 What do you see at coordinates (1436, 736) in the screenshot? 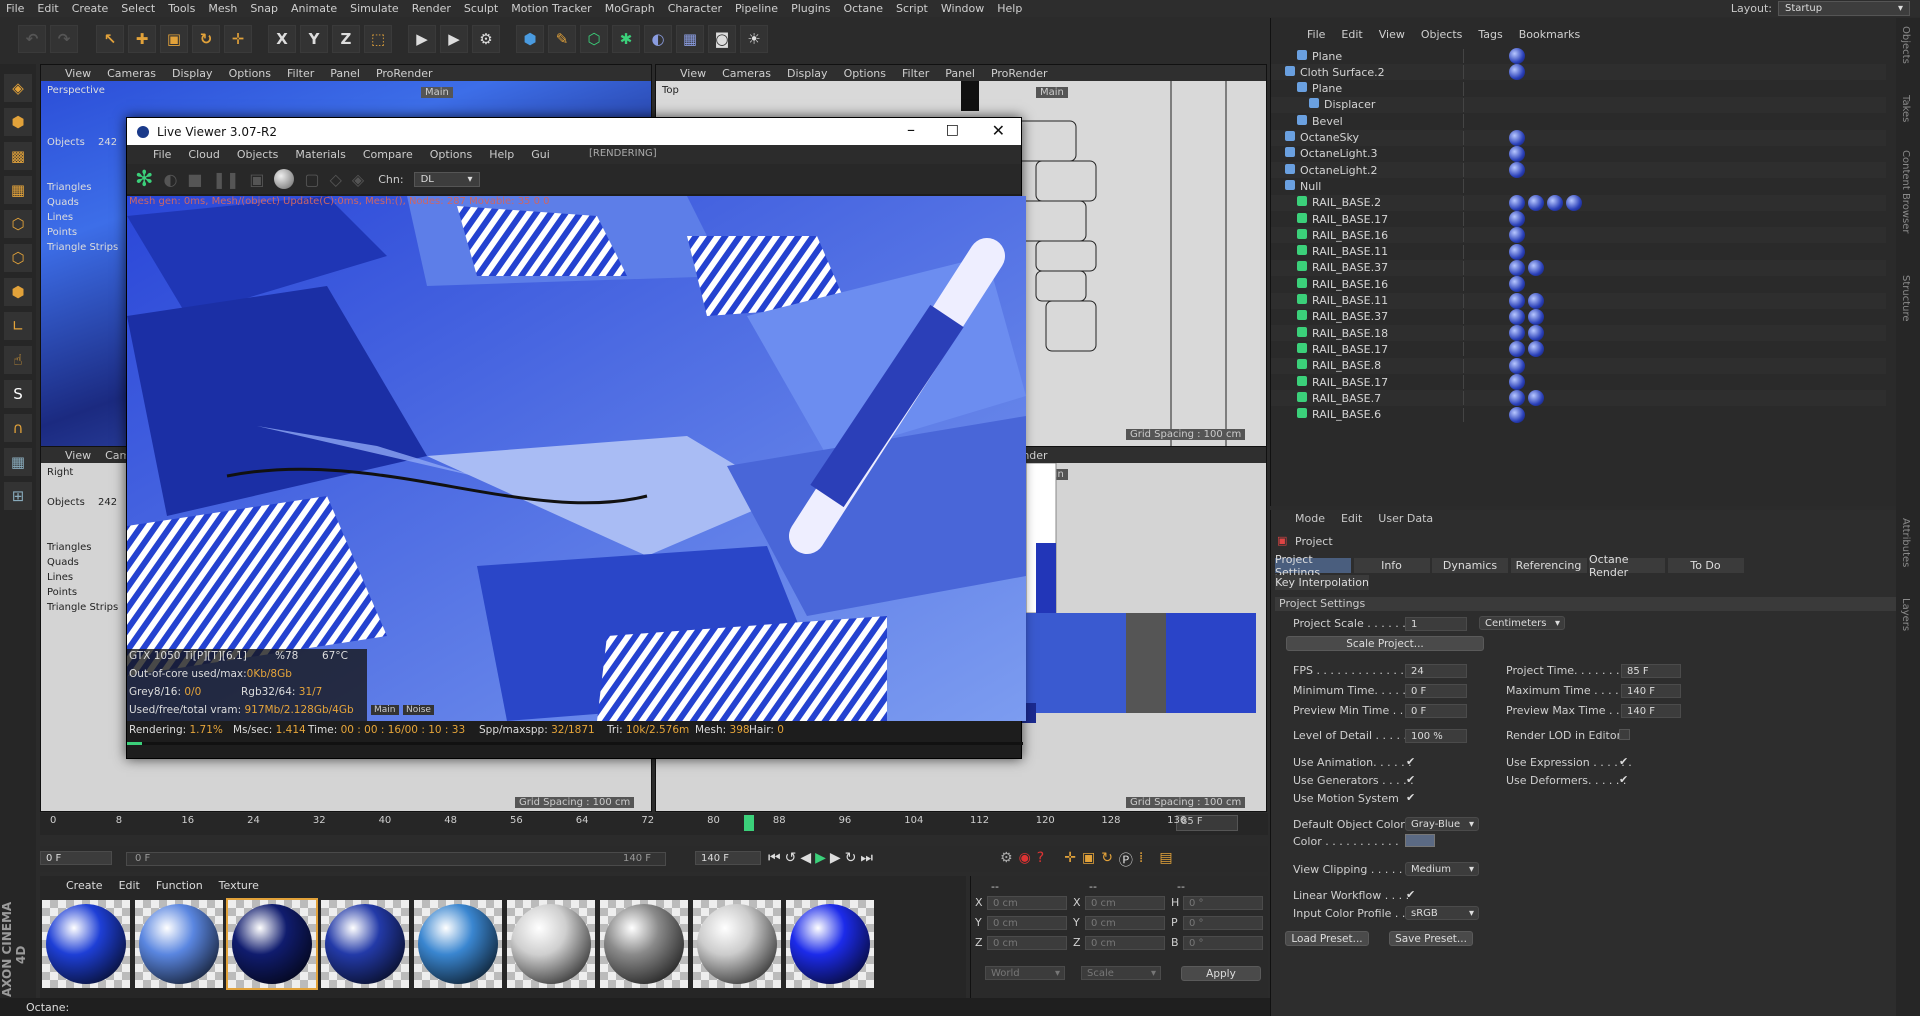
I see `lod-field: 100 %` at bounding box center [1436, 736].